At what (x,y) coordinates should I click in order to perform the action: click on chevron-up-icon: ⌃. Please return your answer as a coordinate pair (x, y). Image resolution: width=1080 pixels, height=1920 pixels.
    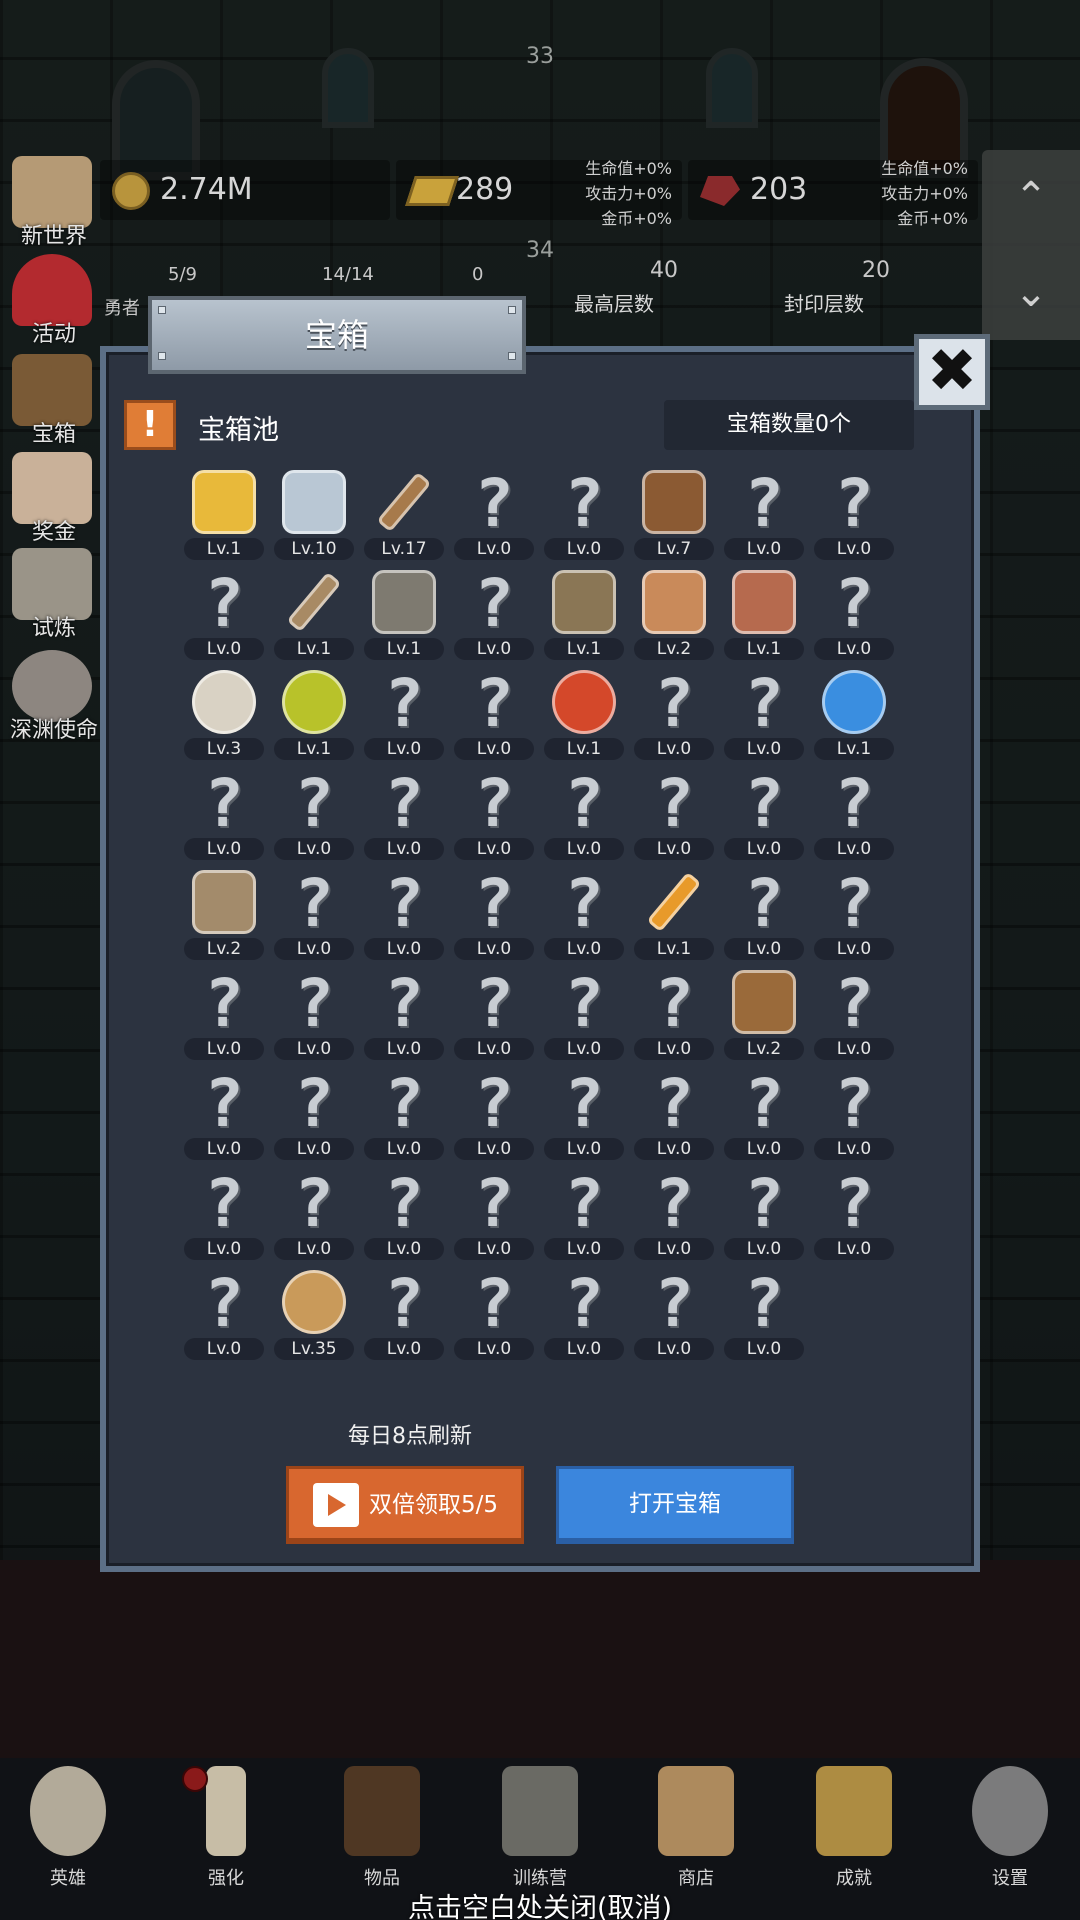
    Looking at the image, I should click on (1031, 197).